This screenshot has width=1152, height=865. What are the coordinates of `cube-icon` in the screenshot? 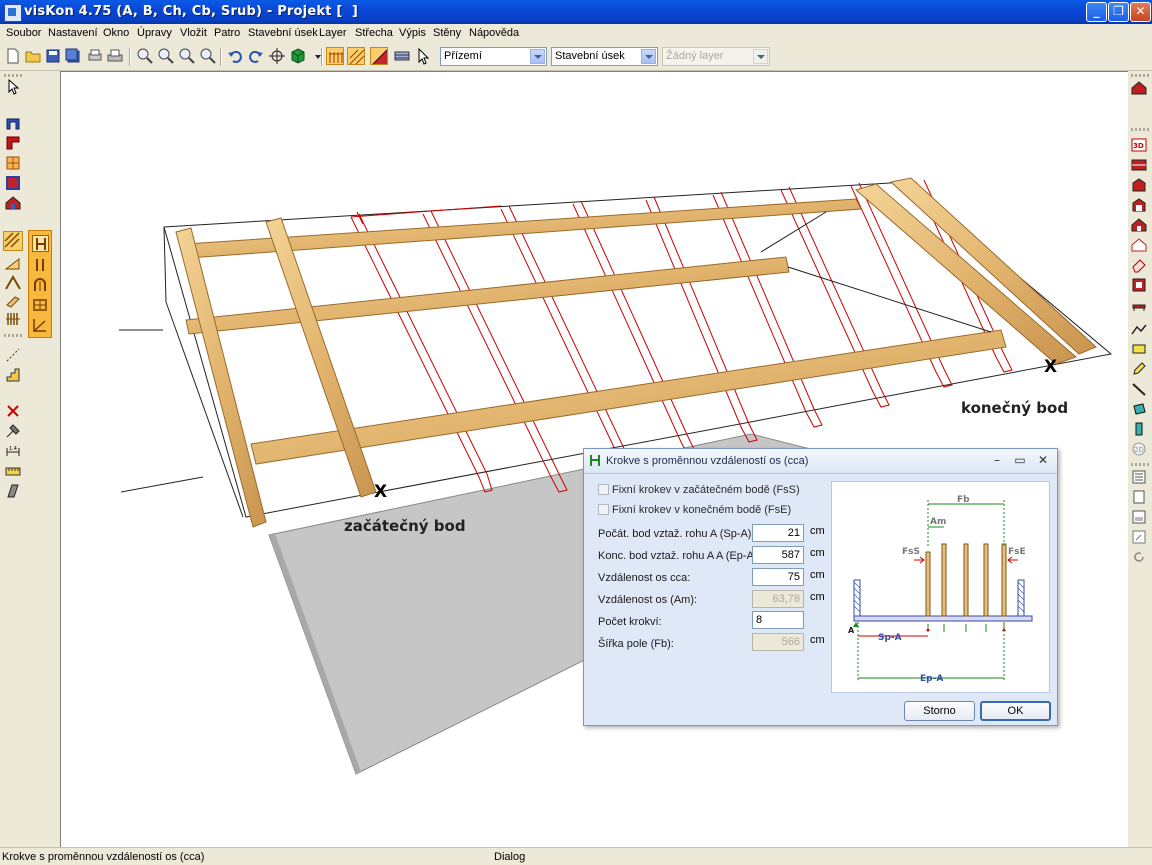 It's located at (1139, 409).